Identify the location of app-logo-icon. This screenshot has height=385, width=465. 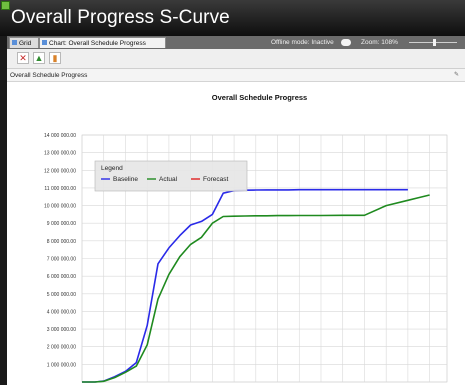
(5, 5).